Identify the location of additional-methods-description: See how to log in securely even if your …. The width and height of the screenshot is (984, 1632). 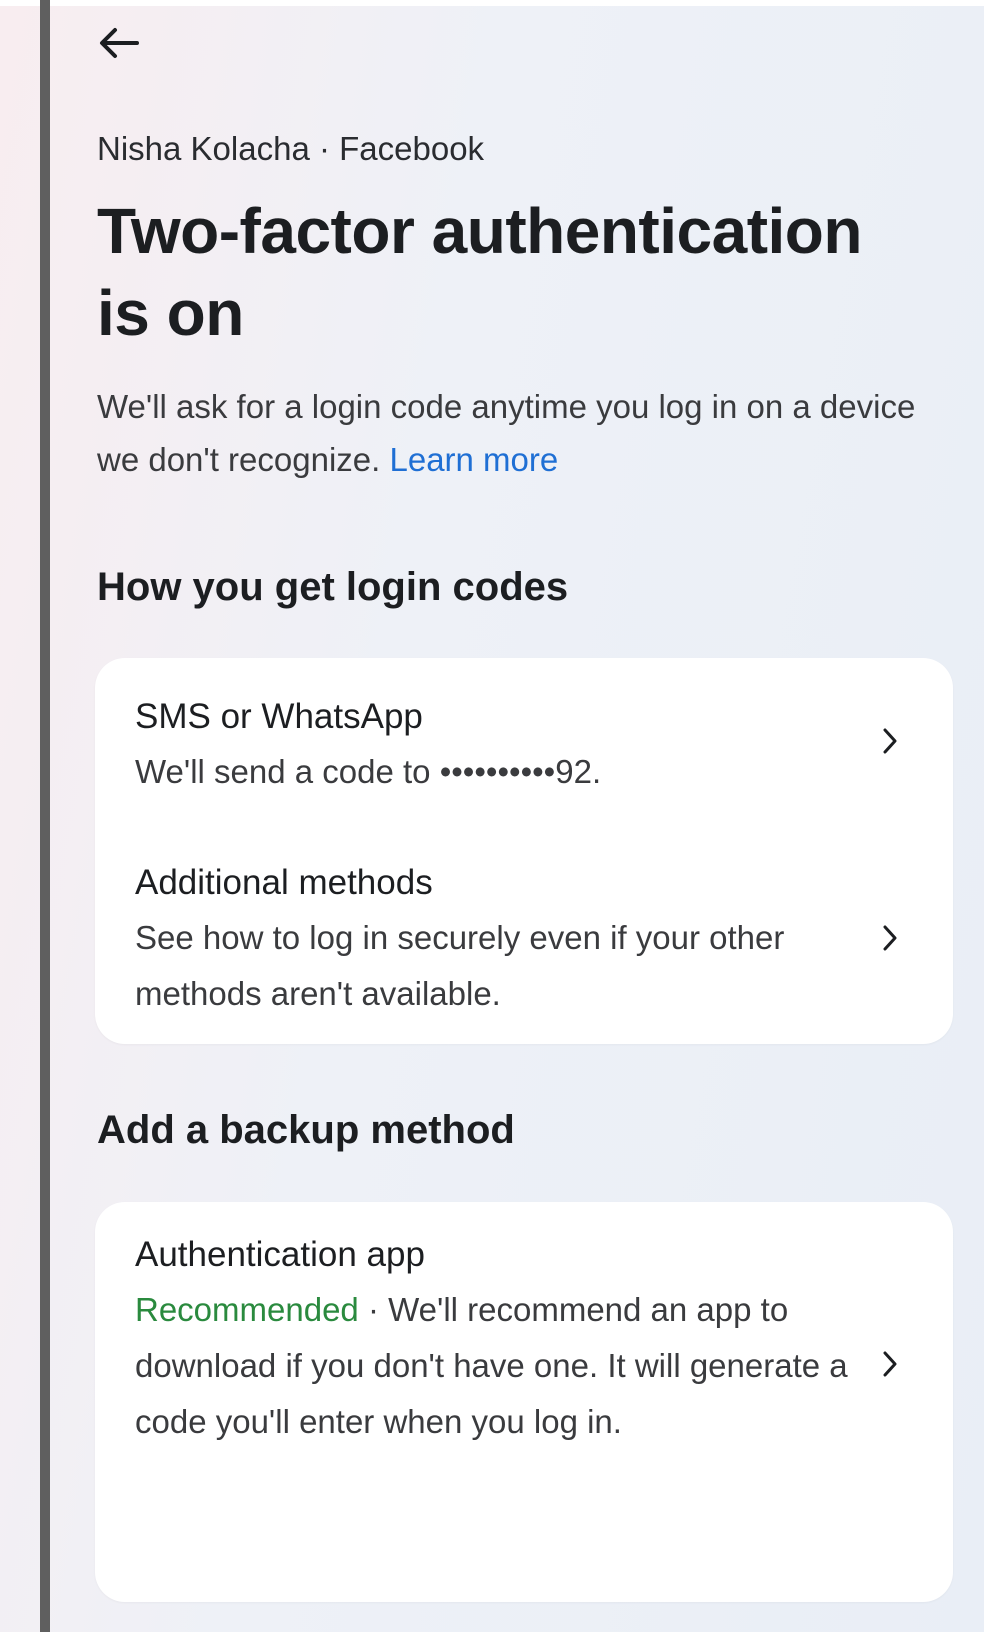
(460, 965).